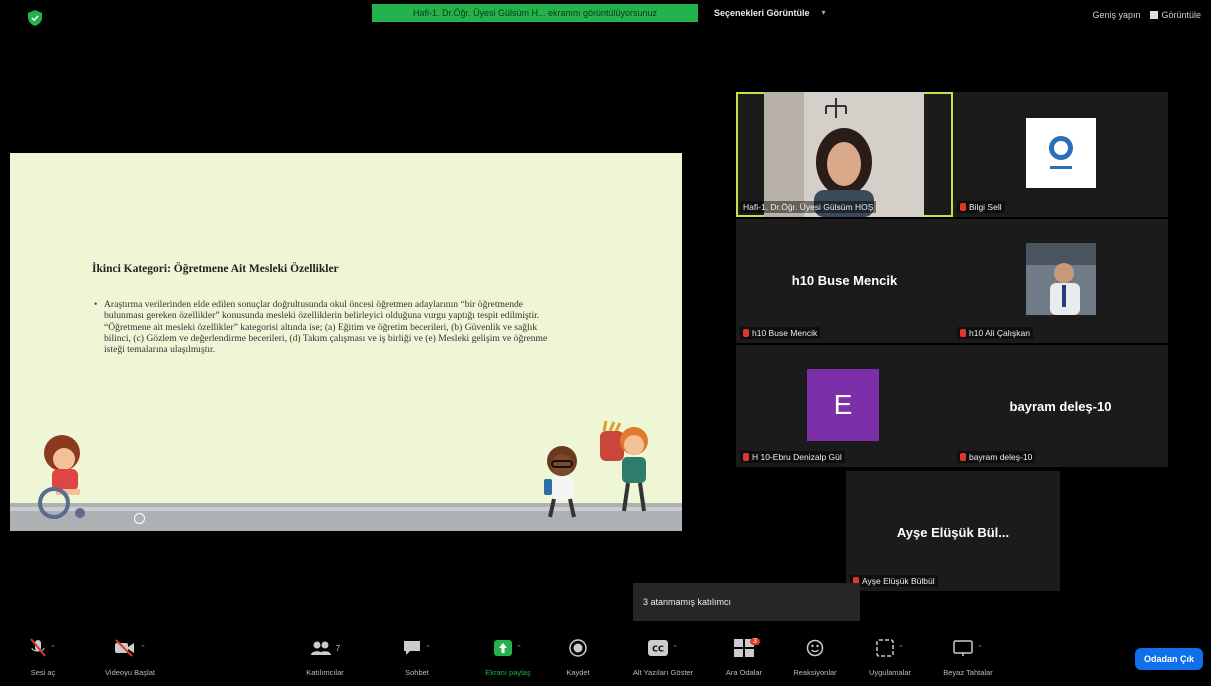 The width and height of the screenshot is (1211, 686). Describe the element at coordinates (1154, 15) in the screenshot. I see `grid-view-icon` at that location.